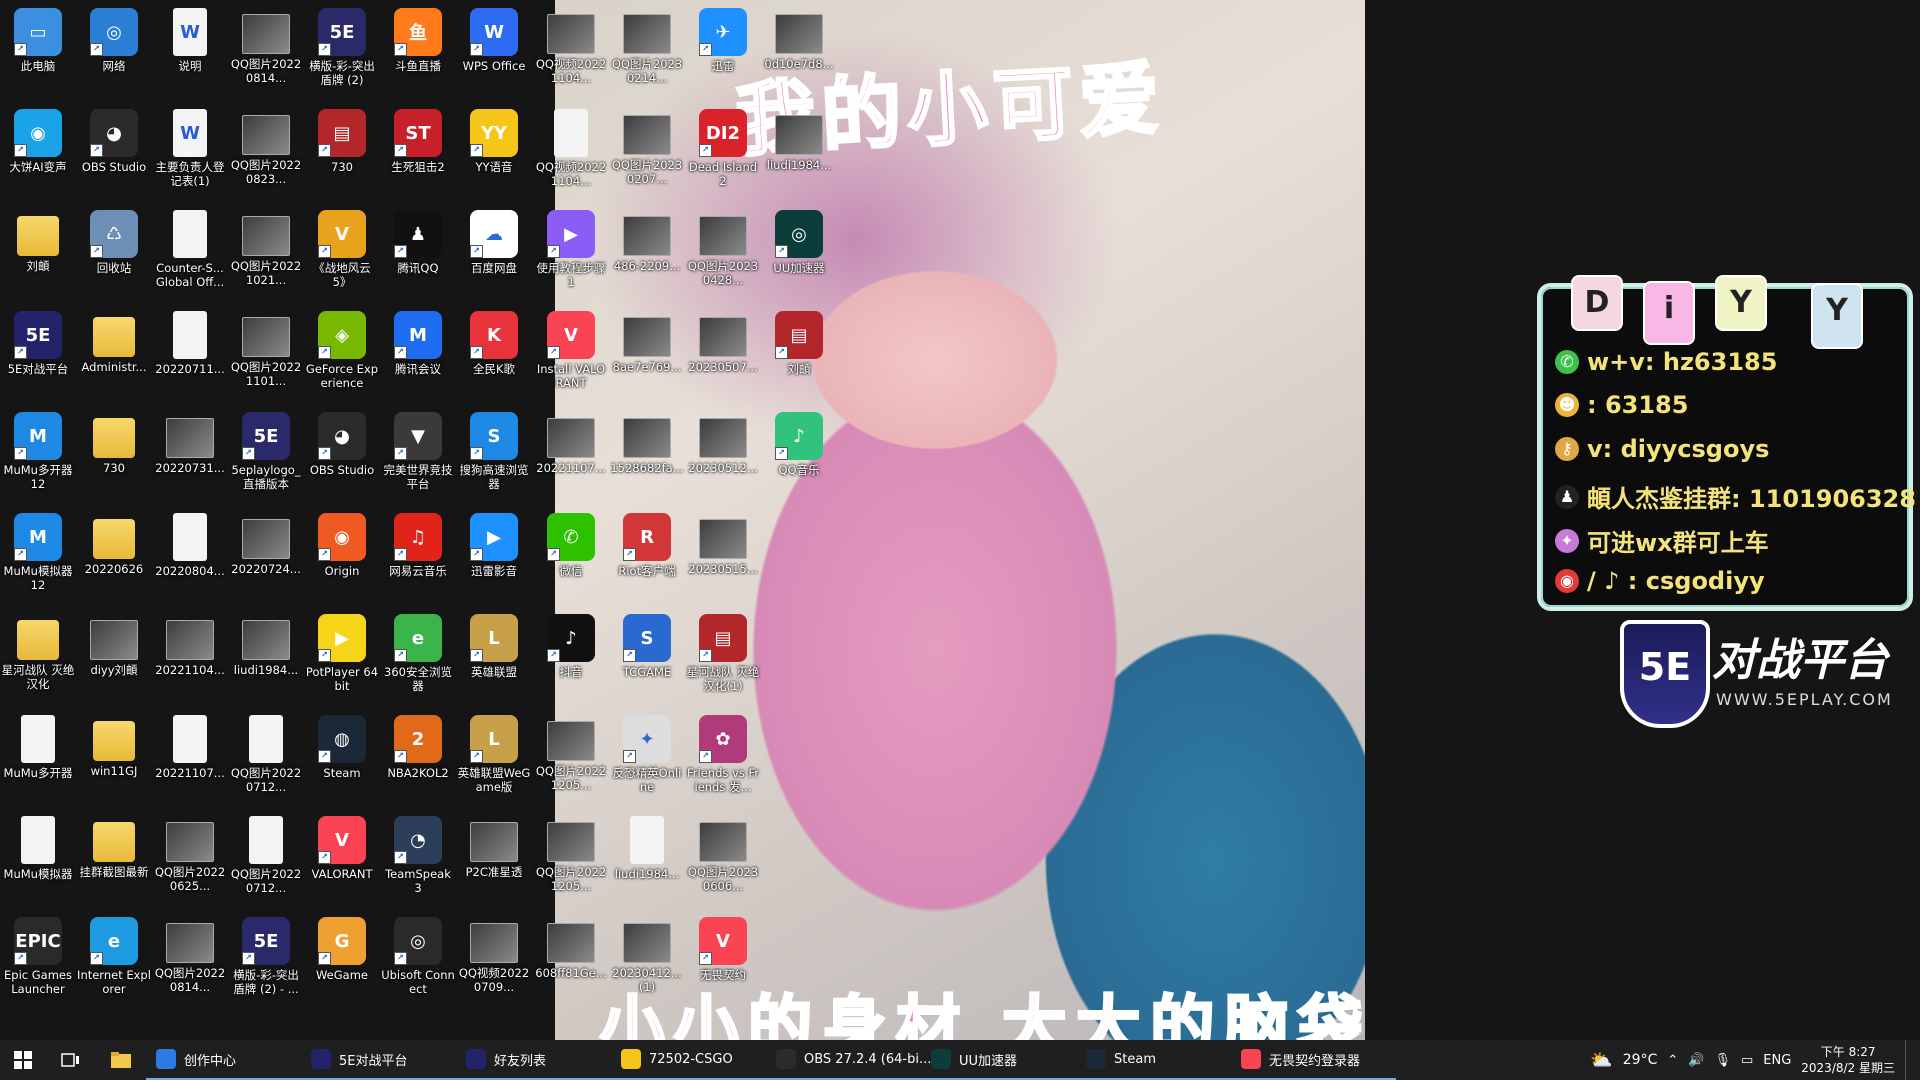 The image size is (1920, 1080). What do you see at coordinates (647, 656) in the screenshot?
I see `desktop-icon: S ↗ TCGAME` at bounding box center [647, 656].